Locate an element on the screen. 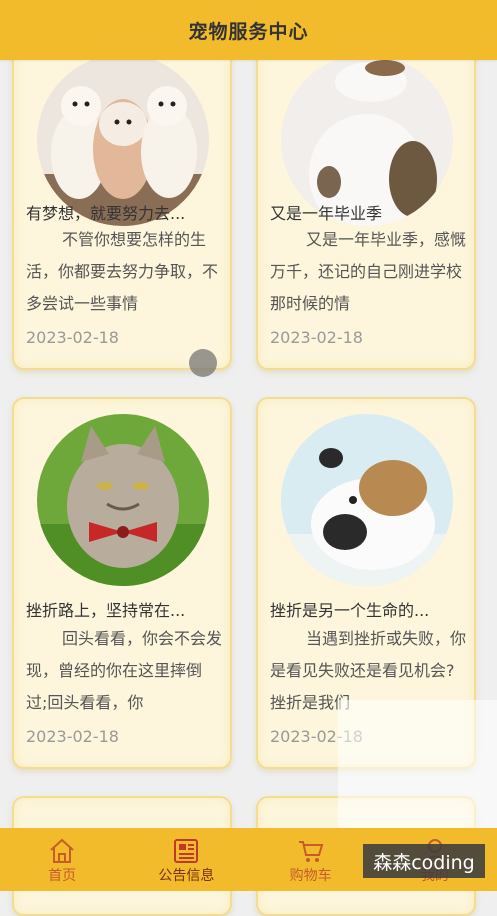 The image size is (497, 916). tab-notices: 公告信息 is located at coordinates (186, 859).